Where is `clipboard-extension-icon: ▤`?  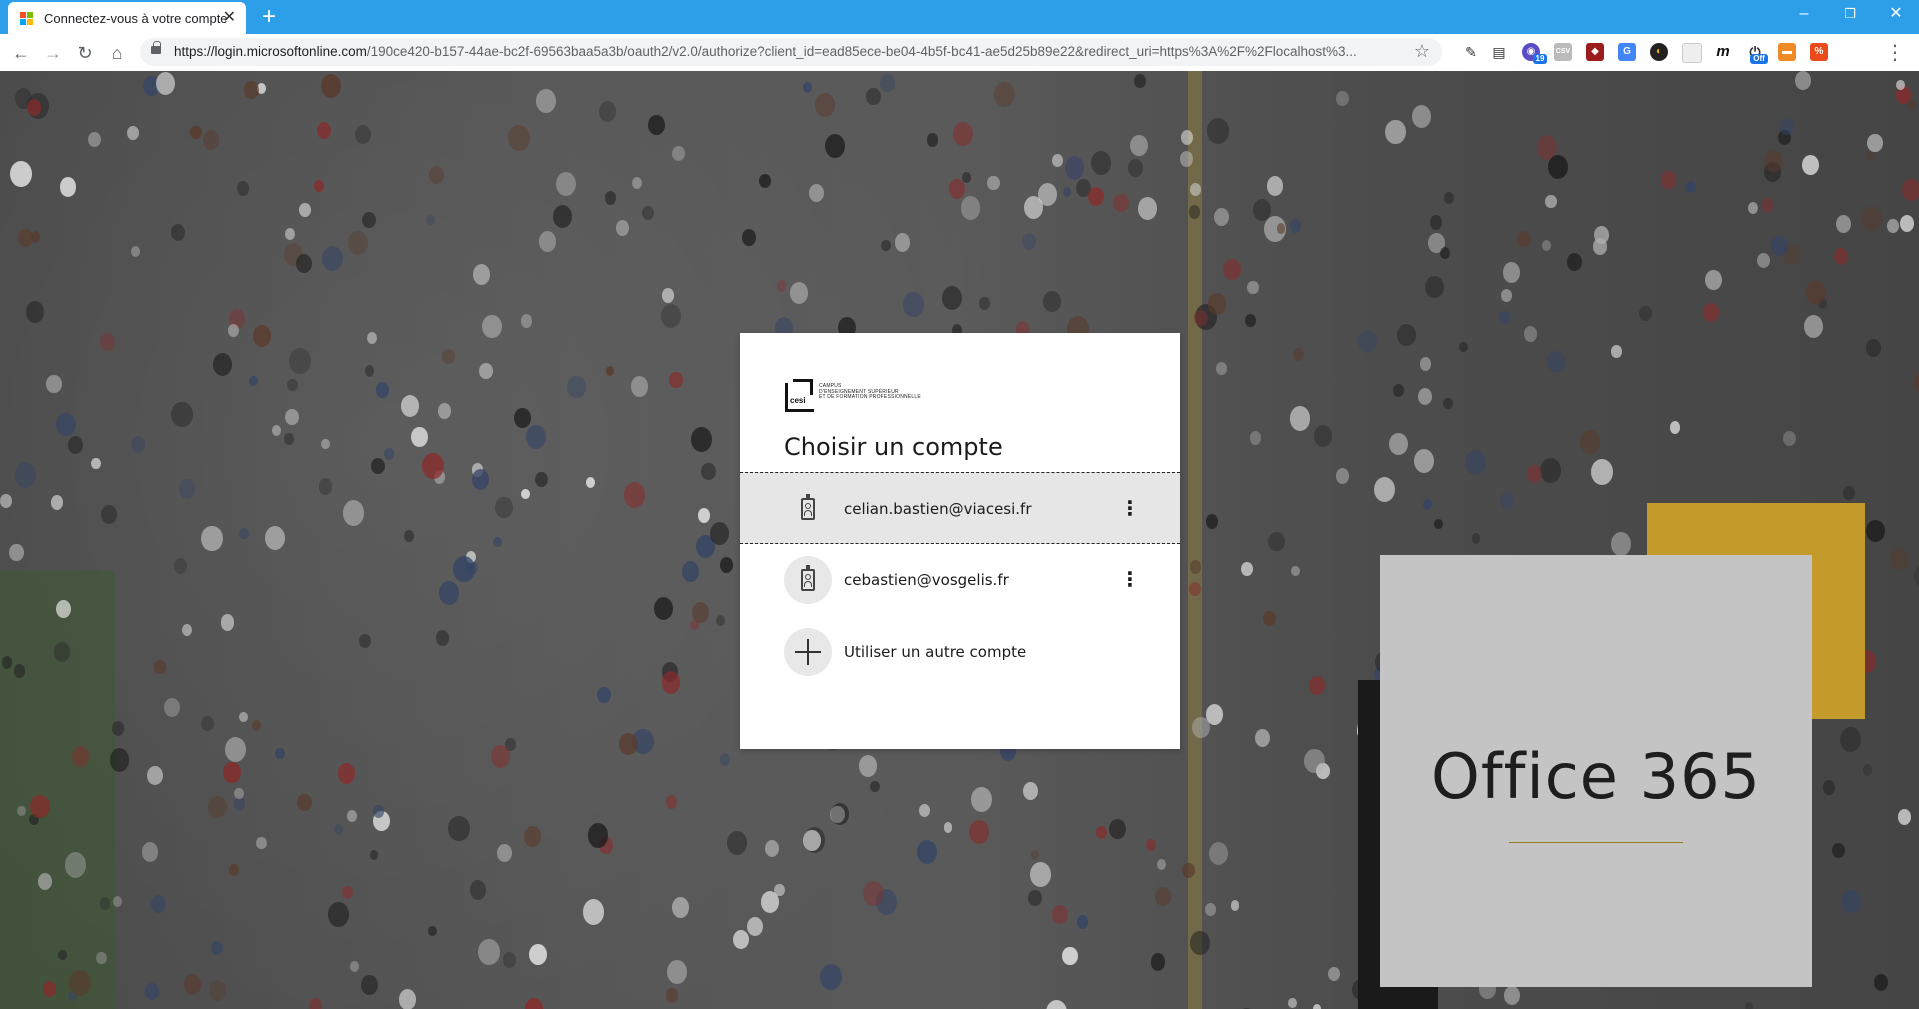 clipboard-extension-icon: ▤ is located at coordinates (1499, 52).